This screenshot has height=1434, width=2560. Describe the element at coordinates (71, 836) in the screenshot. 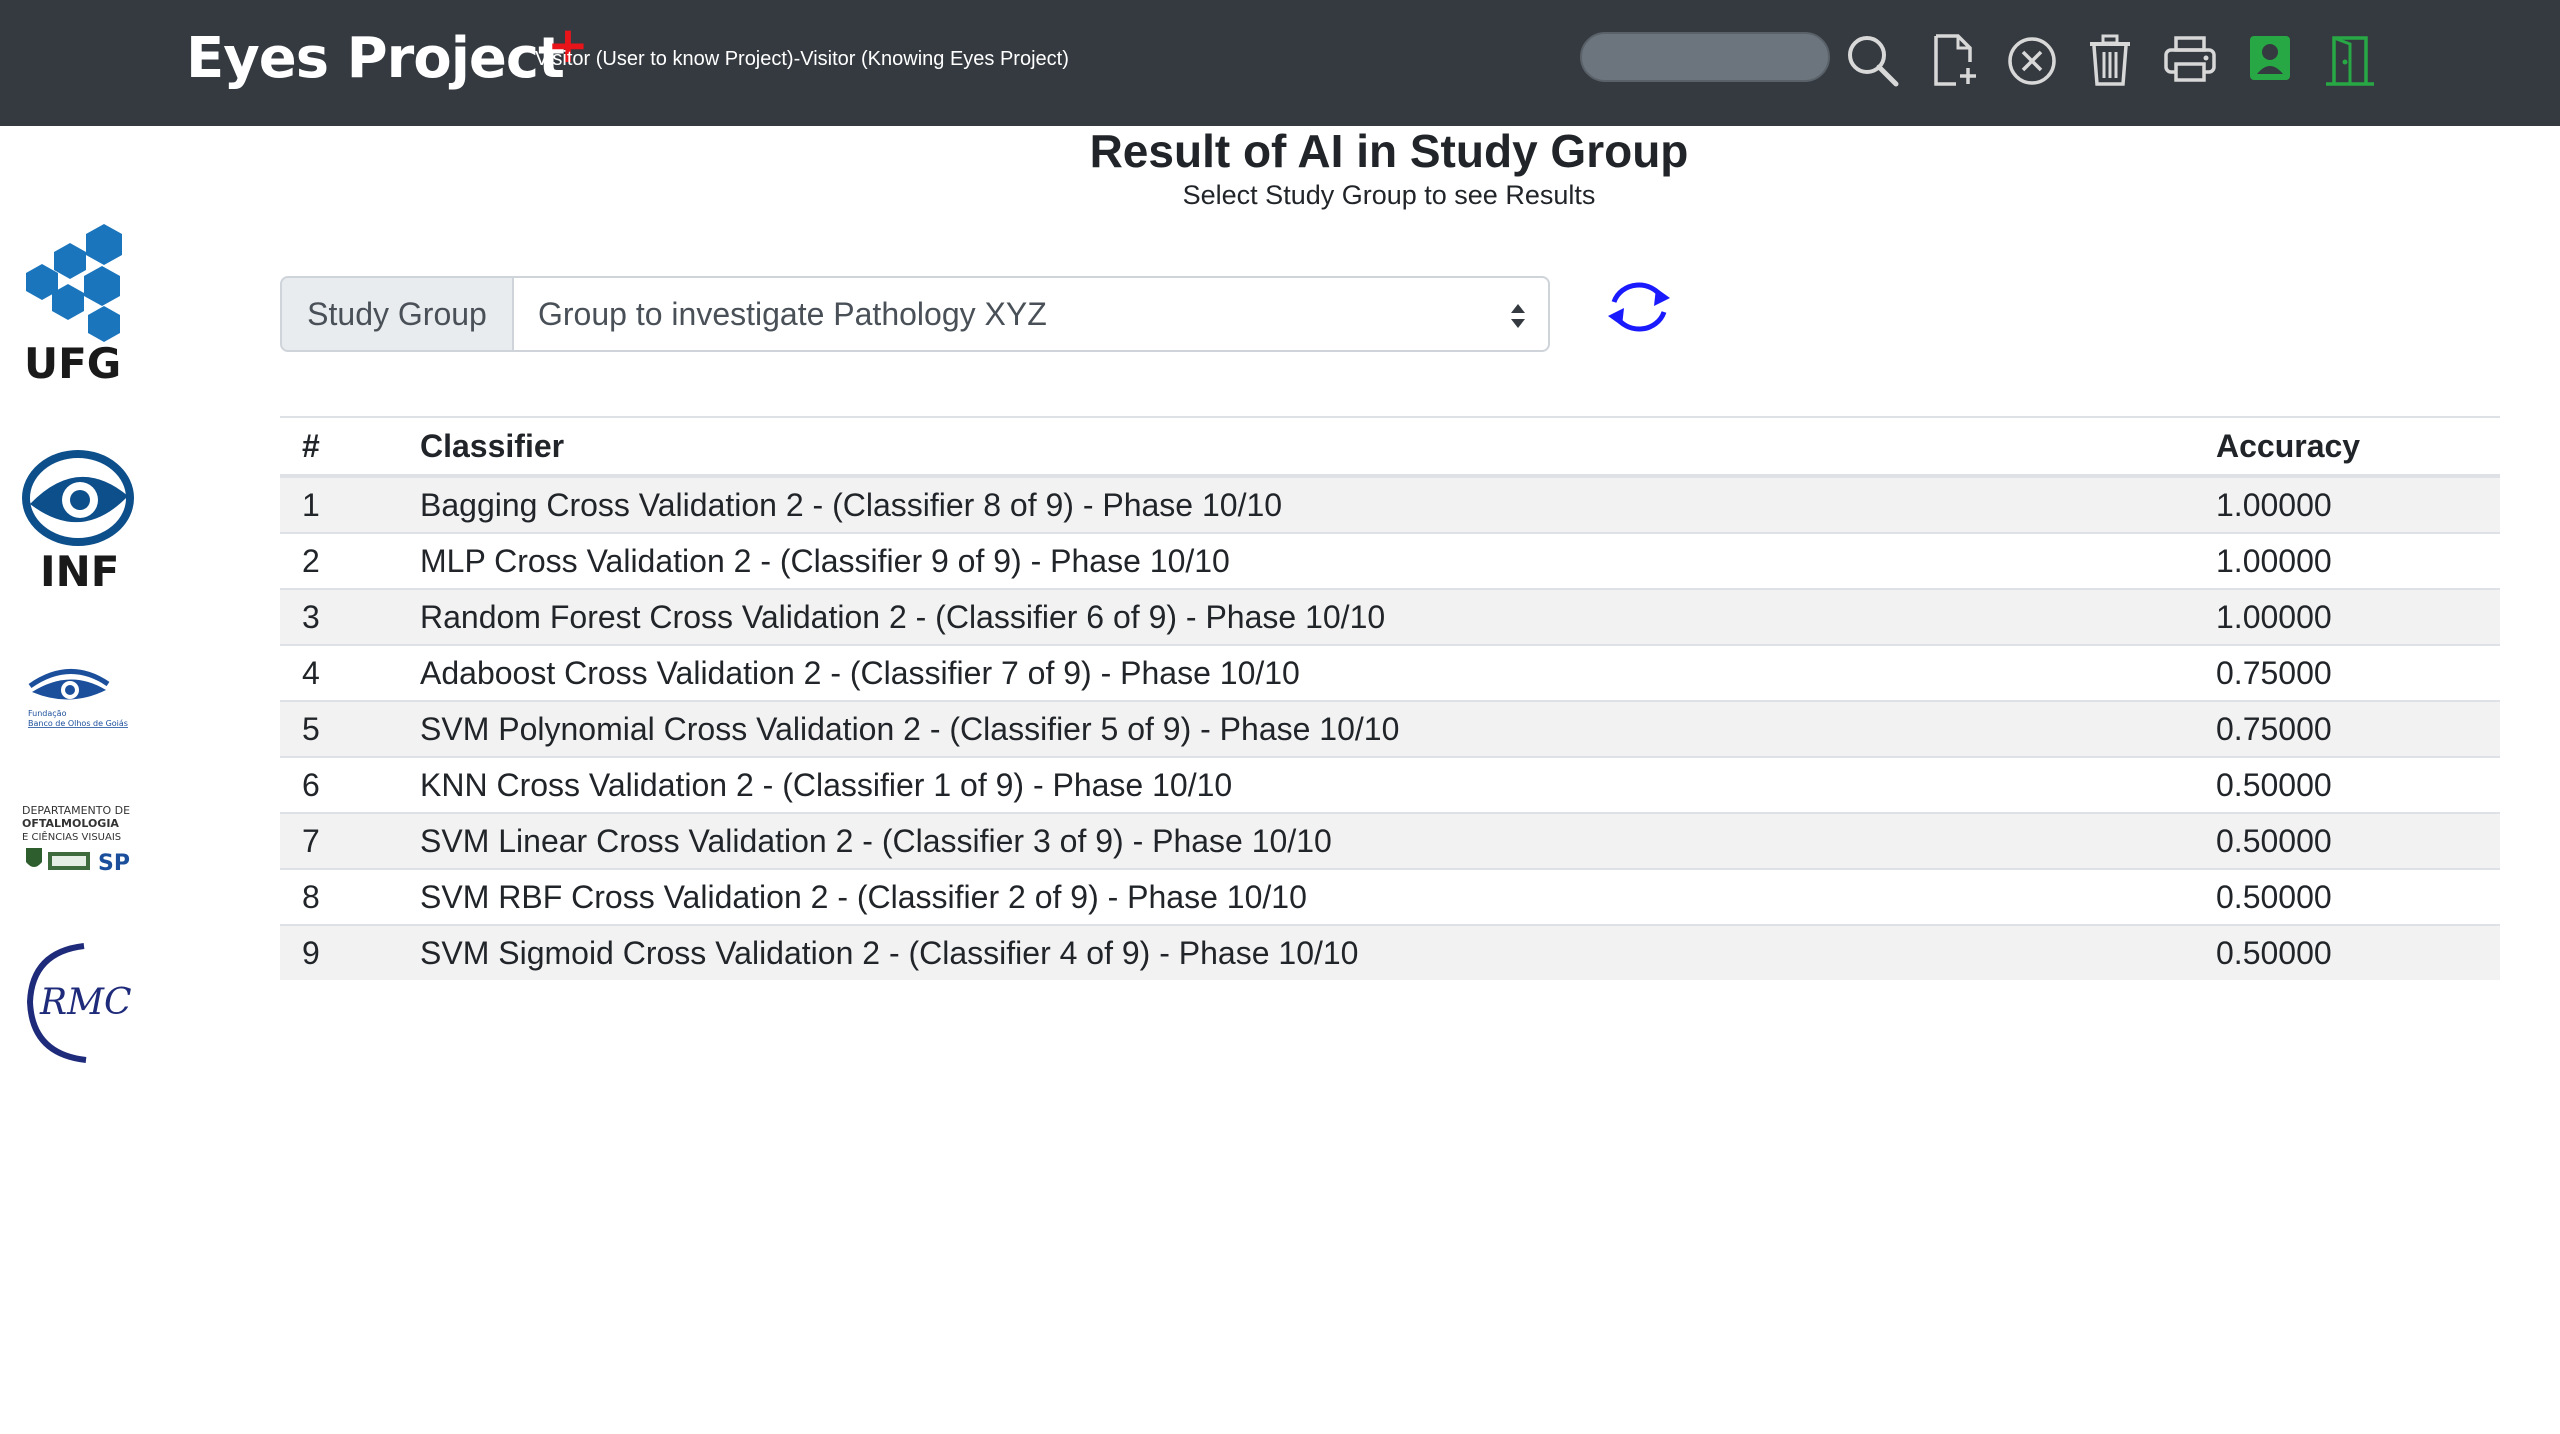

I see `svg-text: E CIÊNCIAS VISUAIS` at that location.